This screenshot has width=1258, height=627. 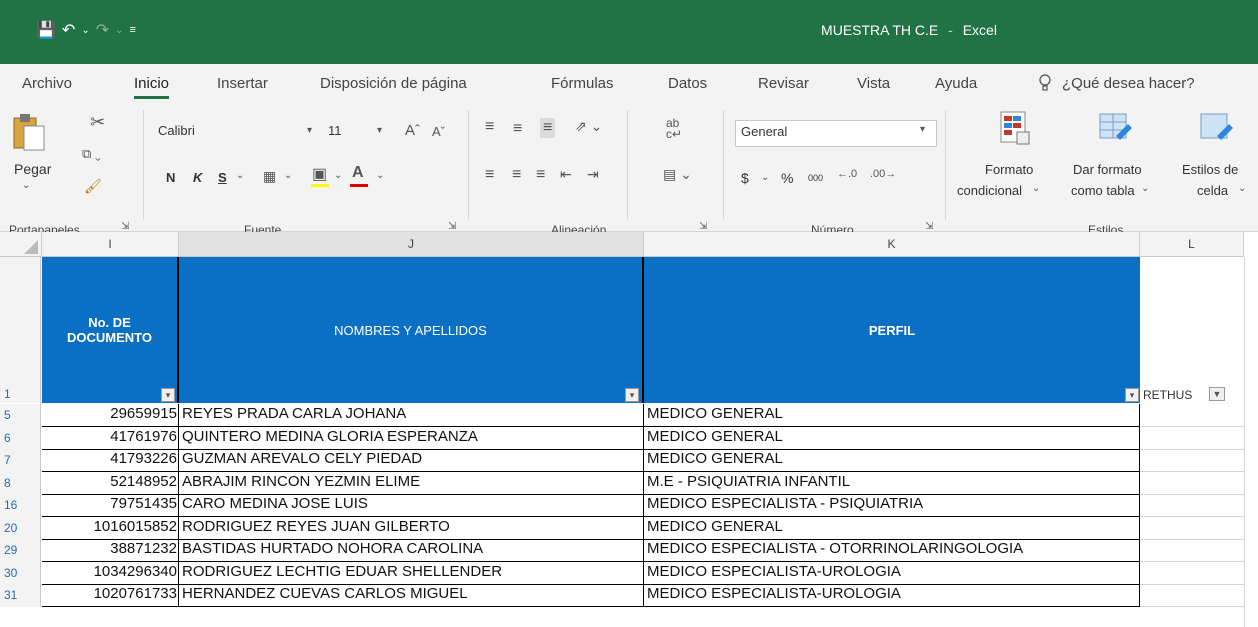 What do you see at coordinates (593, 174) in the screenshot?
I see `increase-indent-icon: ⇥` at bounding box center [593, 174].